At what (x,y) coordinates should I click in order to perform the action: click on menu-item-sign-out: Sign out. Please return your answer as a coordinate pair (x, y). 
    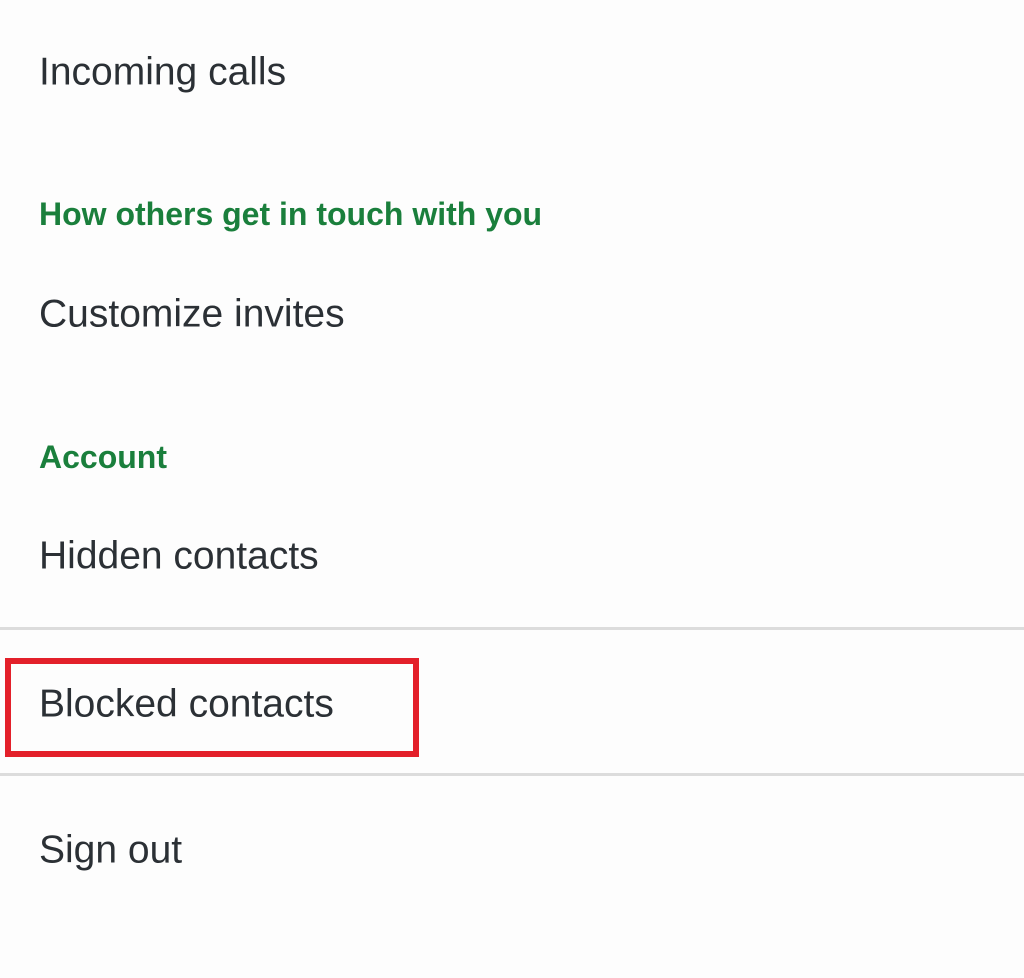
    Looking at the image, I should click on (110, 850).